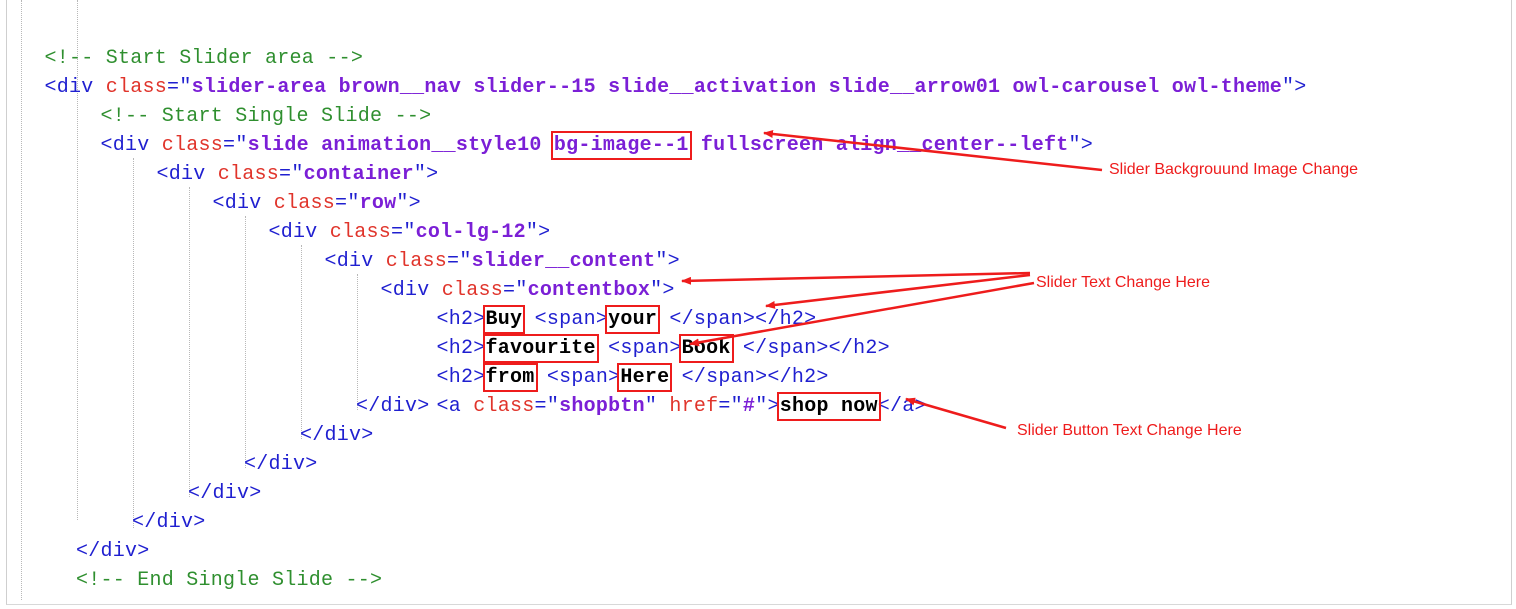  What do you see at coordinates (933, 151) in the screenshot?
I see `arrow-bg-image` at bounding box center [933, 151].